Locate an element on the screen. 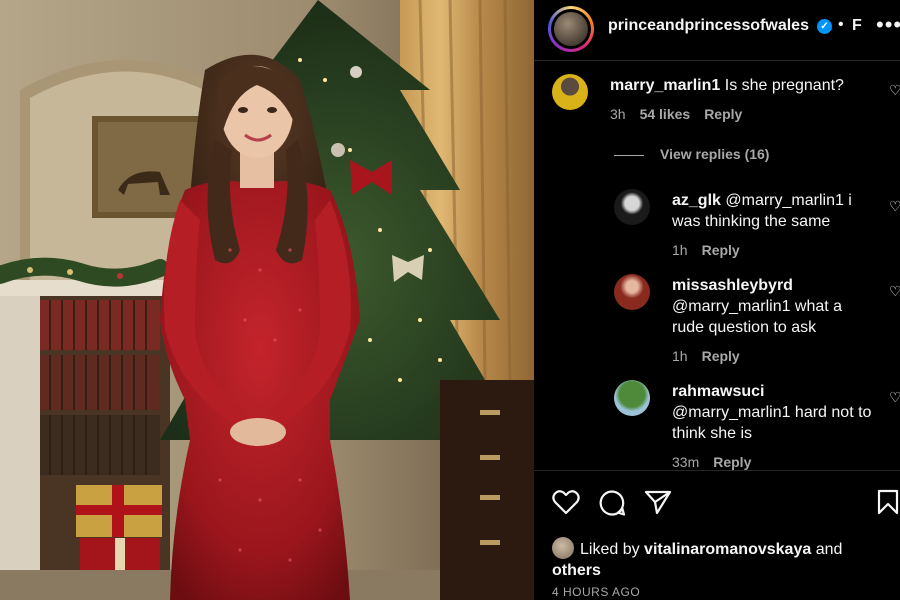 This screenshot has height=600, width=900. more-icon: ••• is located at coordinates (888, 25).